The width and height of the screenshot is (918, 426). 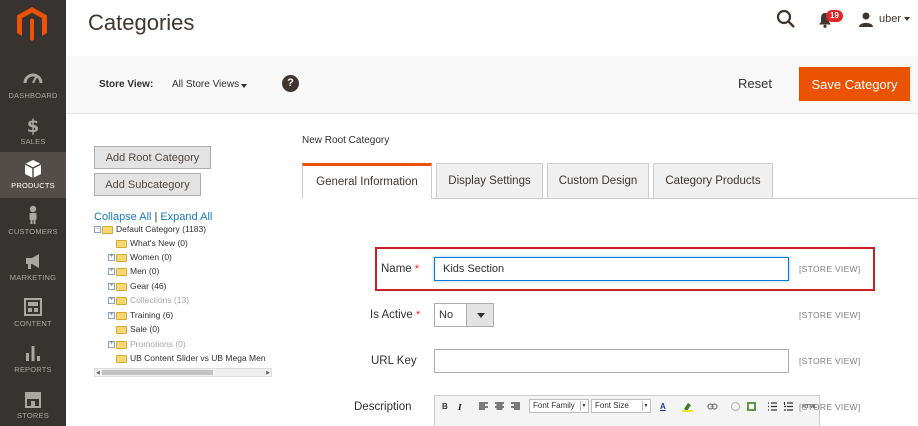 What do you see at coordinates (33, 404) in the screenshot?
I see `nav-stores: STORES` at bounding box center [33, 404].